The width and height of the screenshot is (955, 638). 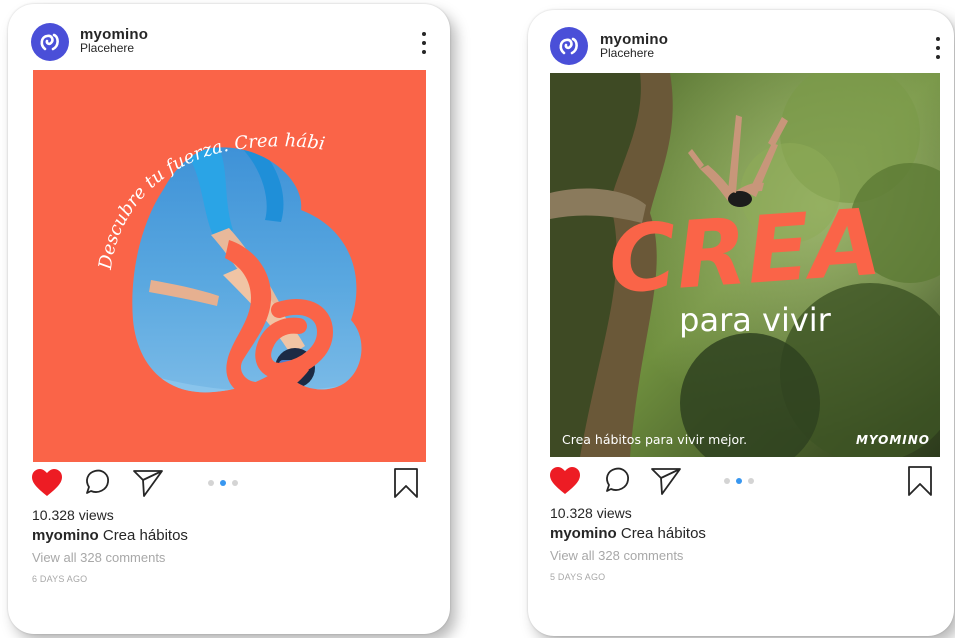 What do you see at coordinates (578, 577) in the screenshot?
I see `post-timestamp: 5 DAYS AGO` at bounding box center [578, 577].